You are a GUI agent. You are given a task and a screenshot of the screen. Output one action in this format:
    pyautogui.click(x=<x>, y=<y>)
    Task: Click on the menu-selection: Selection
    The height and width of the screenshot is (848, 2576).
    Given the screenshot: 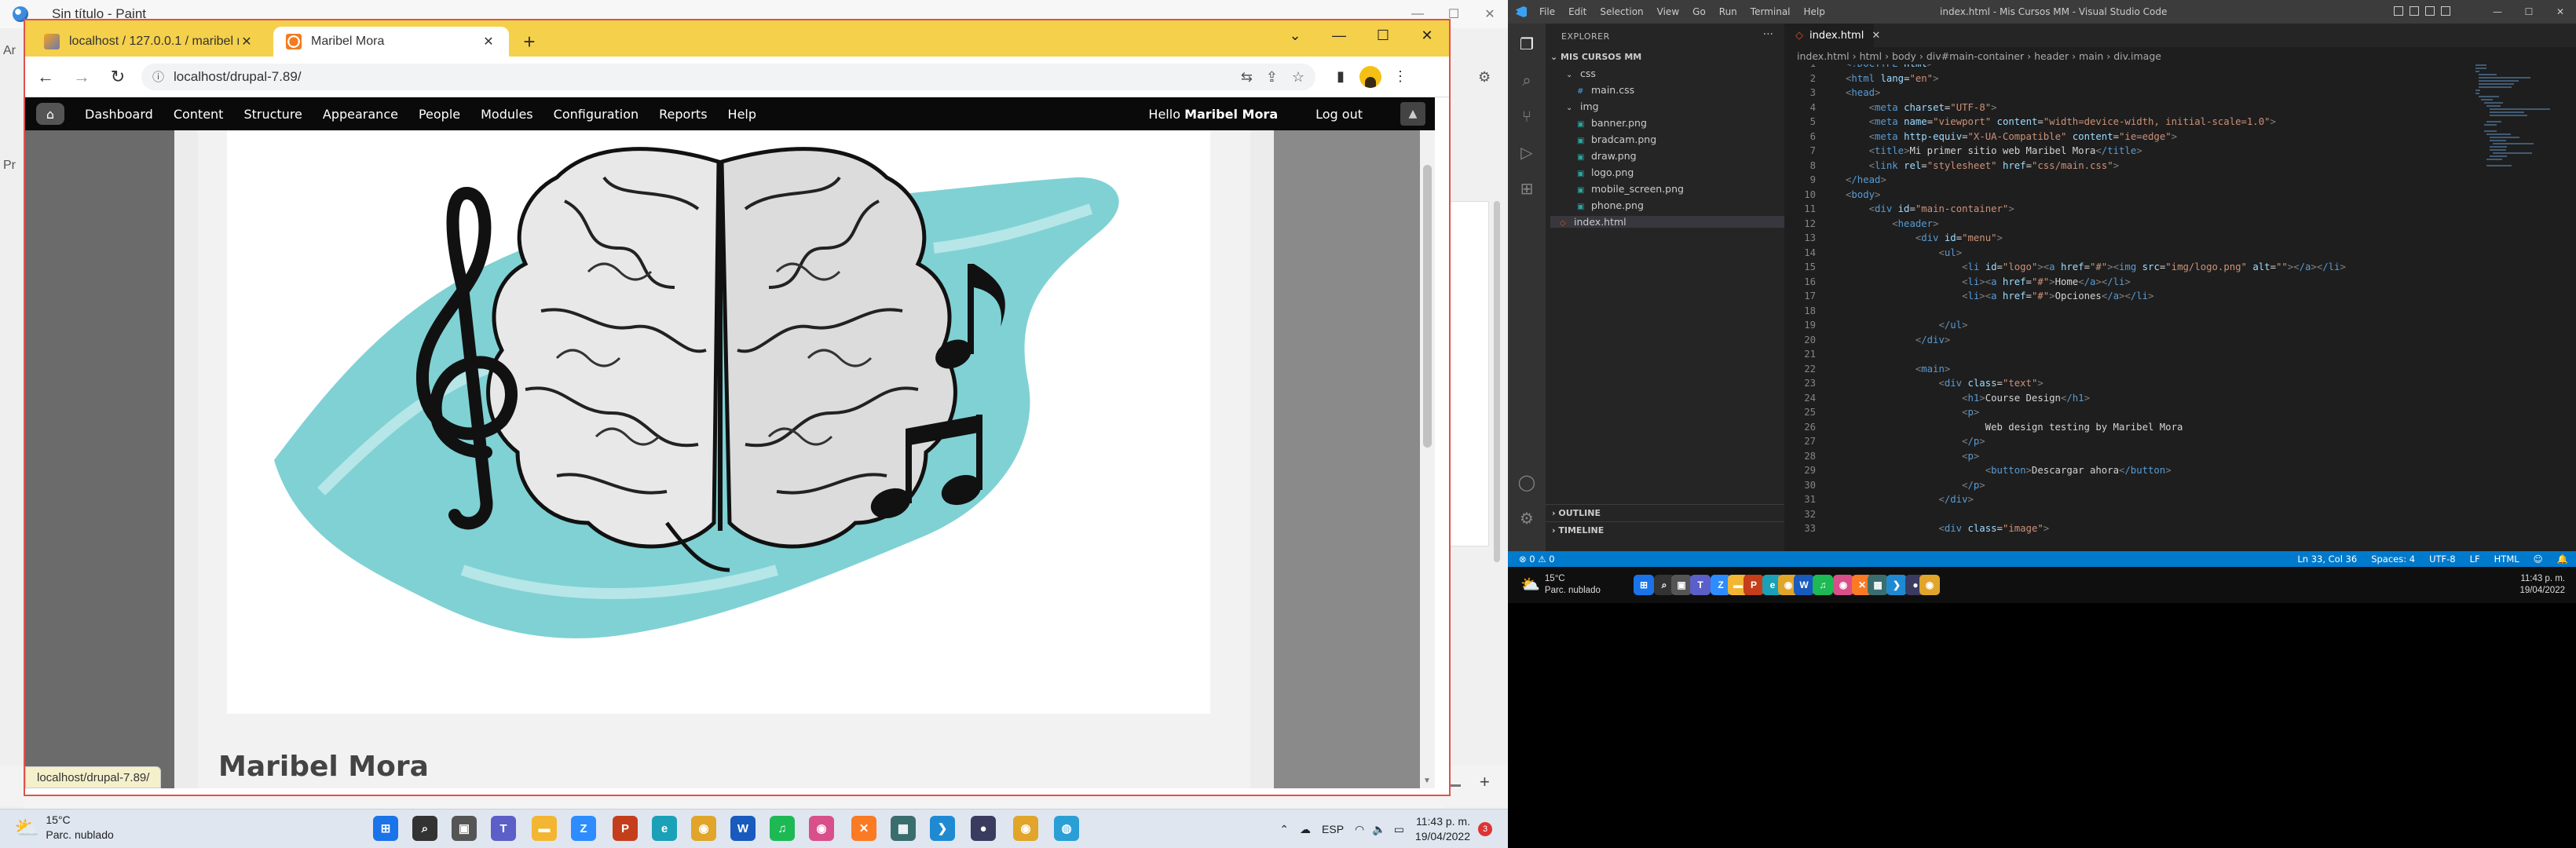 What is the action you would take?
    pyautogui.click(x=1622, y=11)
    